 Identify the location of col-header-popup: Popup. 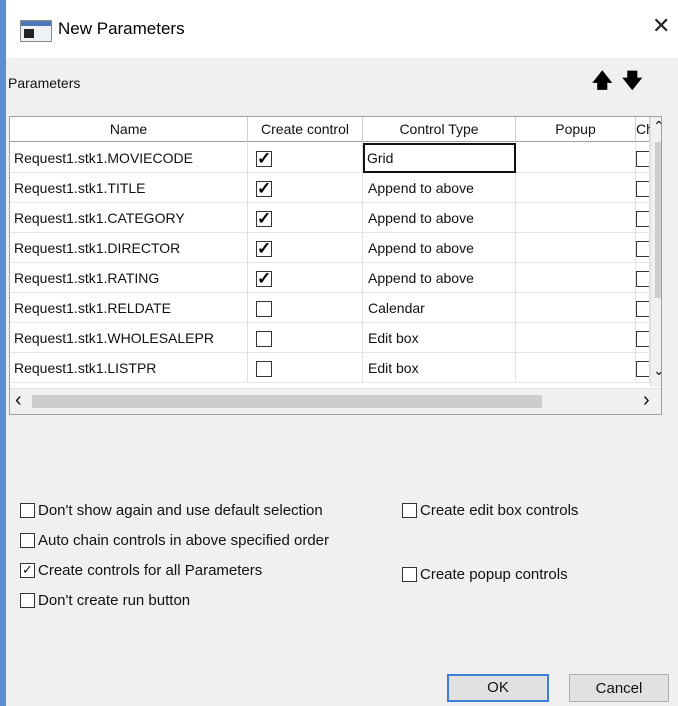
(576, 129).